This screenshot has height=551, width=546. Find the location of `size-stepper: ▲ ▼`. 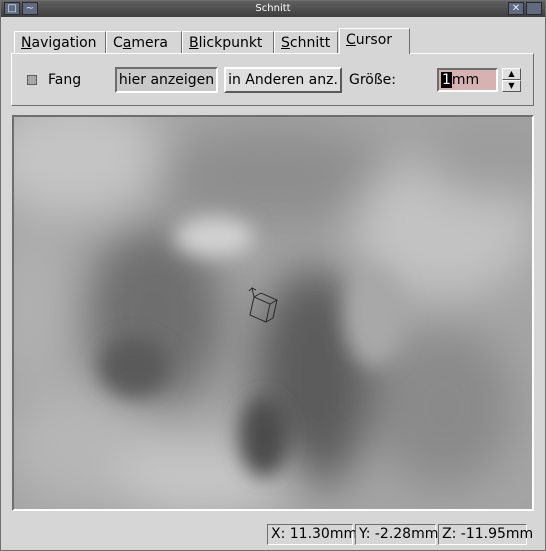

size-stepper: ▲ ▼ is located at coordinates (511, 80).